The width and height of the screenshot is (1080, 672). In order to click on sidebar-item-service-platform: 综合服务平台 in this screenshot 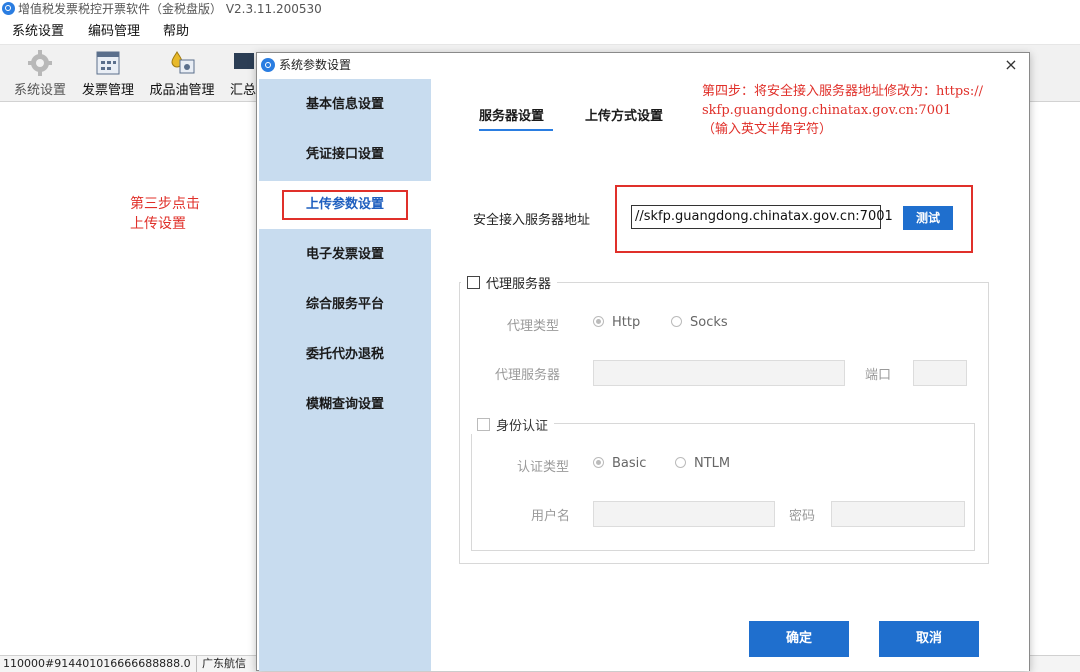, I will do `click(345, 305)`.